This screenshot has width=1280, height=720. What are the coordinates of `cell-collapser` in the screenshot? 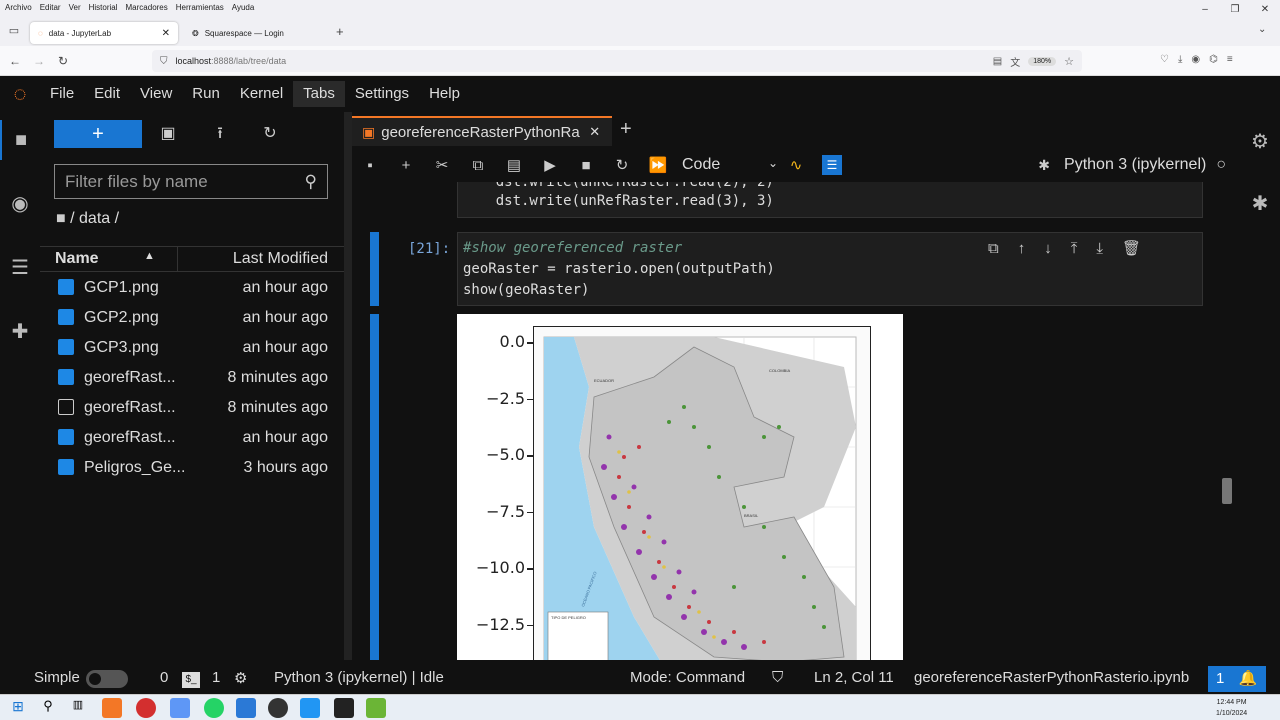 It's located at (374, 269).